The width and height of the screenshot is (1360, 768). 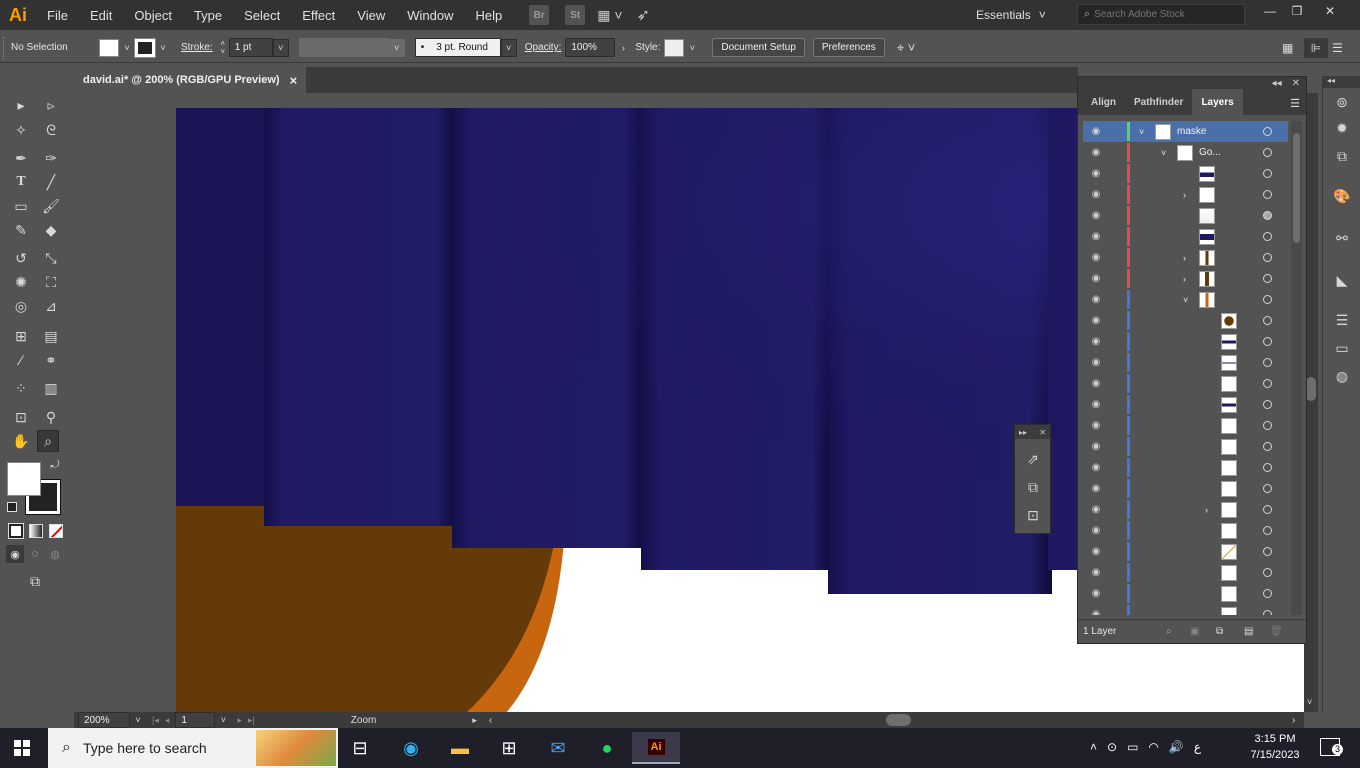 I want to click on zoom-dropdown: ˅, so click(x=138, y=720).